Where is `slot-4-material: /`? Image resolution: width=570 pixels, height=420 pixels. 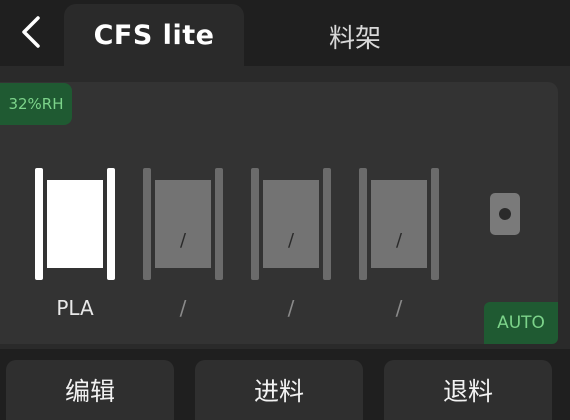 slot-4-material: / is located at coordinates (399, 308).